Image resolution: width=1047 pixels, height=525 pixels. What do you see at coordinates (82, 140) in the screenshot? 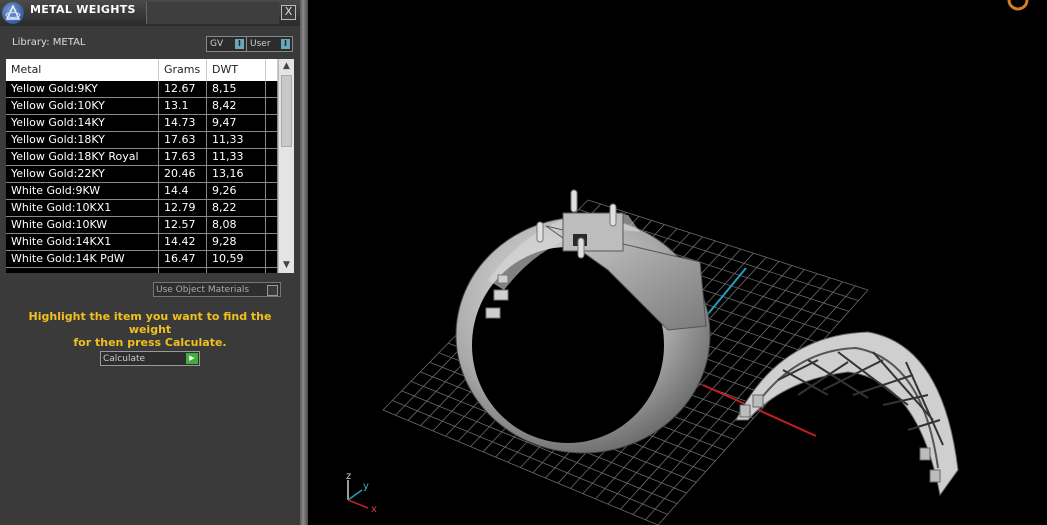
I see `metal-cell: Yellow Gold:18KY` at bounding box center [82, 140].